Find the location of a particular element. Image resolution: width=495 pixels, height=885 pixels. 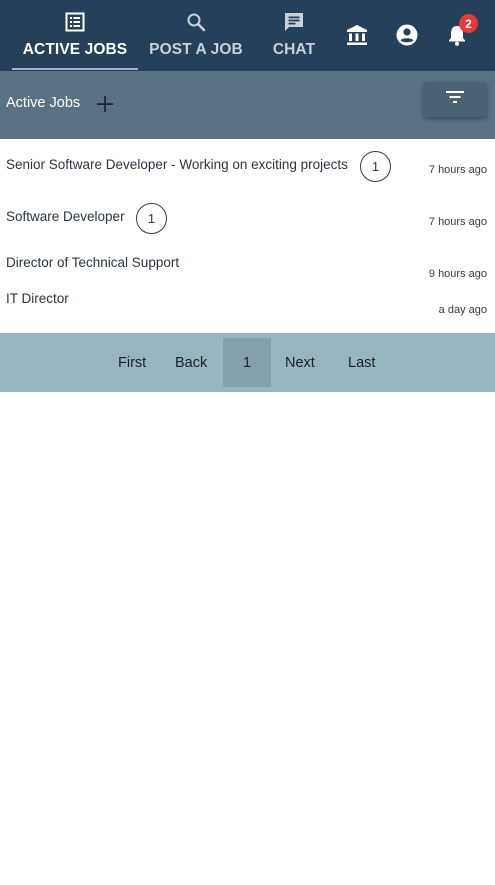

next-page-button: Next is located at coordinates (300, 363).